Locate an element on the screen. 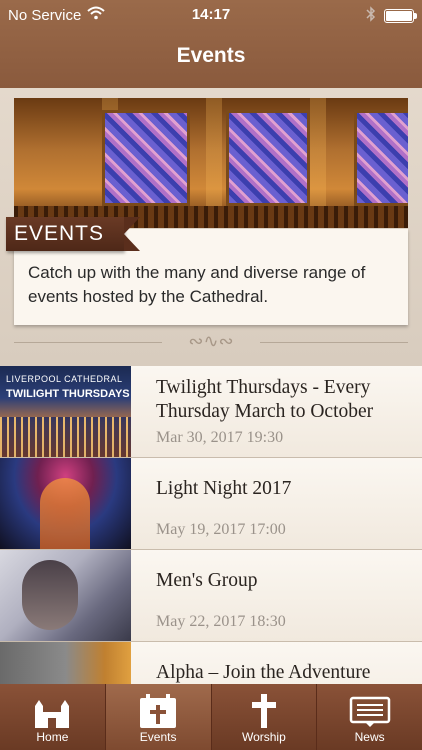 This screenshot has height=750, width=422. tab-worship: Worship is located at coordinates (265, 717).